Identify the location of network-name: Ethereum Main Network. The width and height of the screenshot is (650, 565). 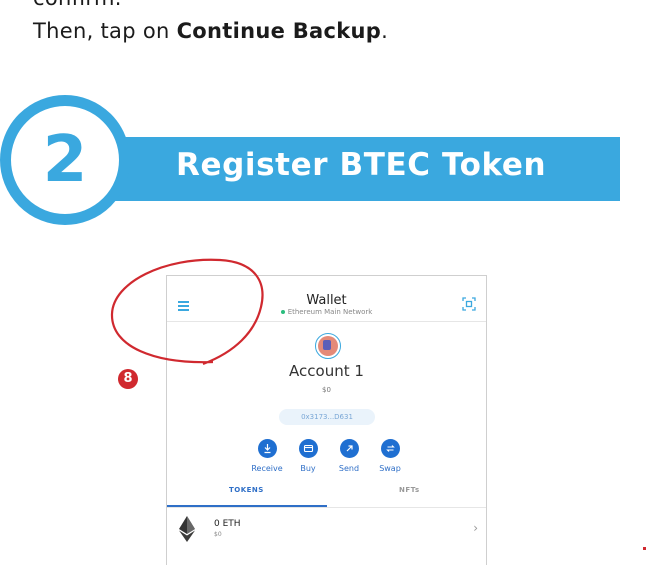
(330, 312).